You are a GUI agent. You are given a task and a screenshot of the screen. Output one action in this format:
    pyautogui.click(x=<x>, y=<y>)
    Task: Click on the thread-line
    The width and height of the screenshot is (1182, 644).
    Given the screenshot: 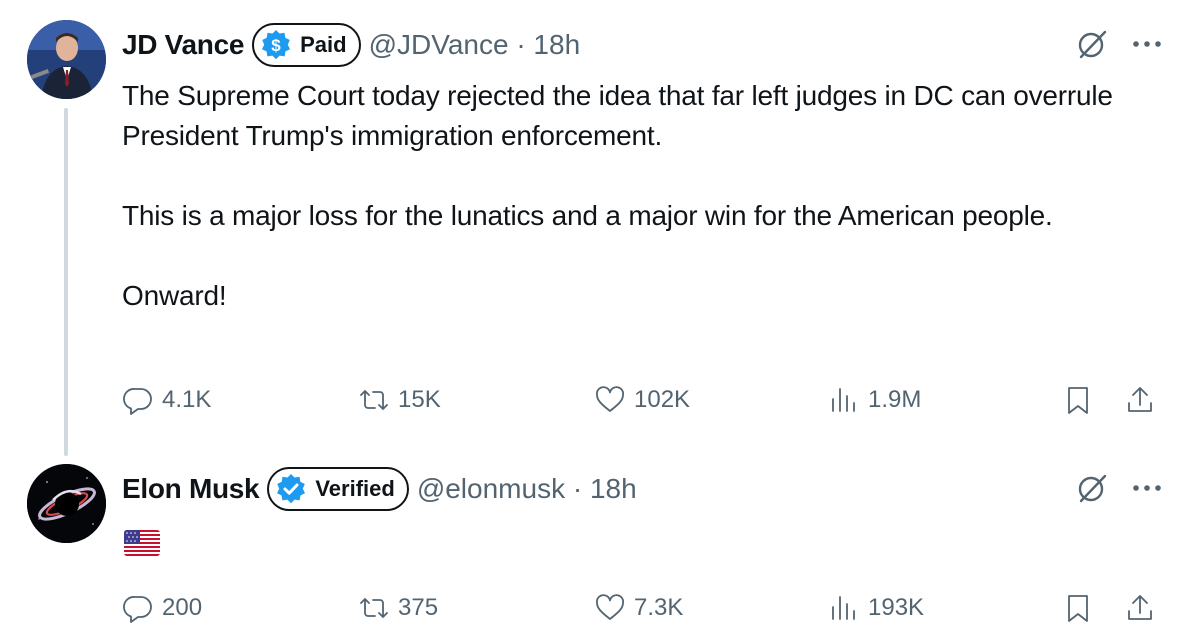 What is the action you would take?
    pyautogui.click(x=66, y=282)
    